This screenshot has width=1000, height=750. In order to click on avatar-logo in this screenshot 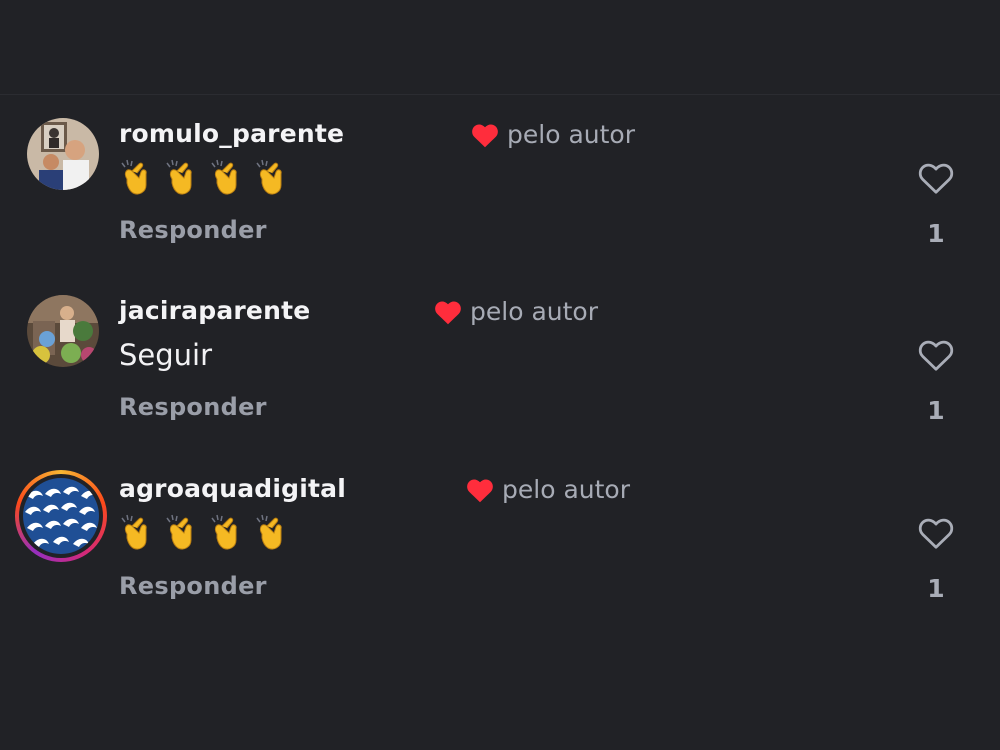, I will do `click(61, 516)`.